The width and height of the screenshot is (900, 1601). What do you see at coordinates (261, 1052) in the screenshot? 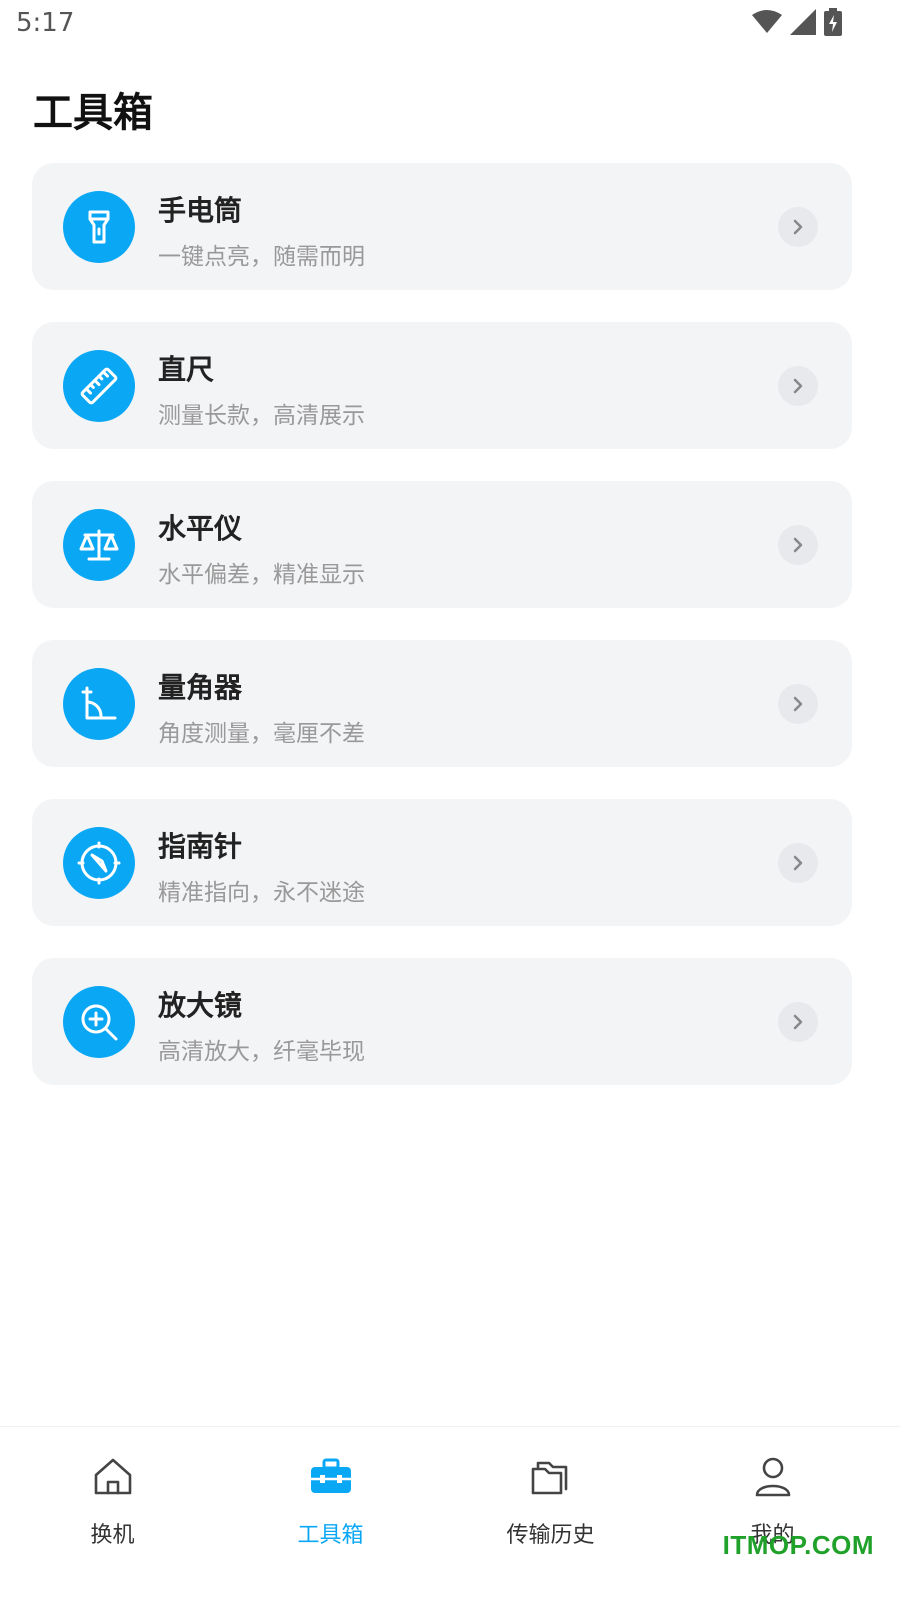
I see `tool-desc: 高清放大，纤毫毕现` at bounding box center [261, 1052].